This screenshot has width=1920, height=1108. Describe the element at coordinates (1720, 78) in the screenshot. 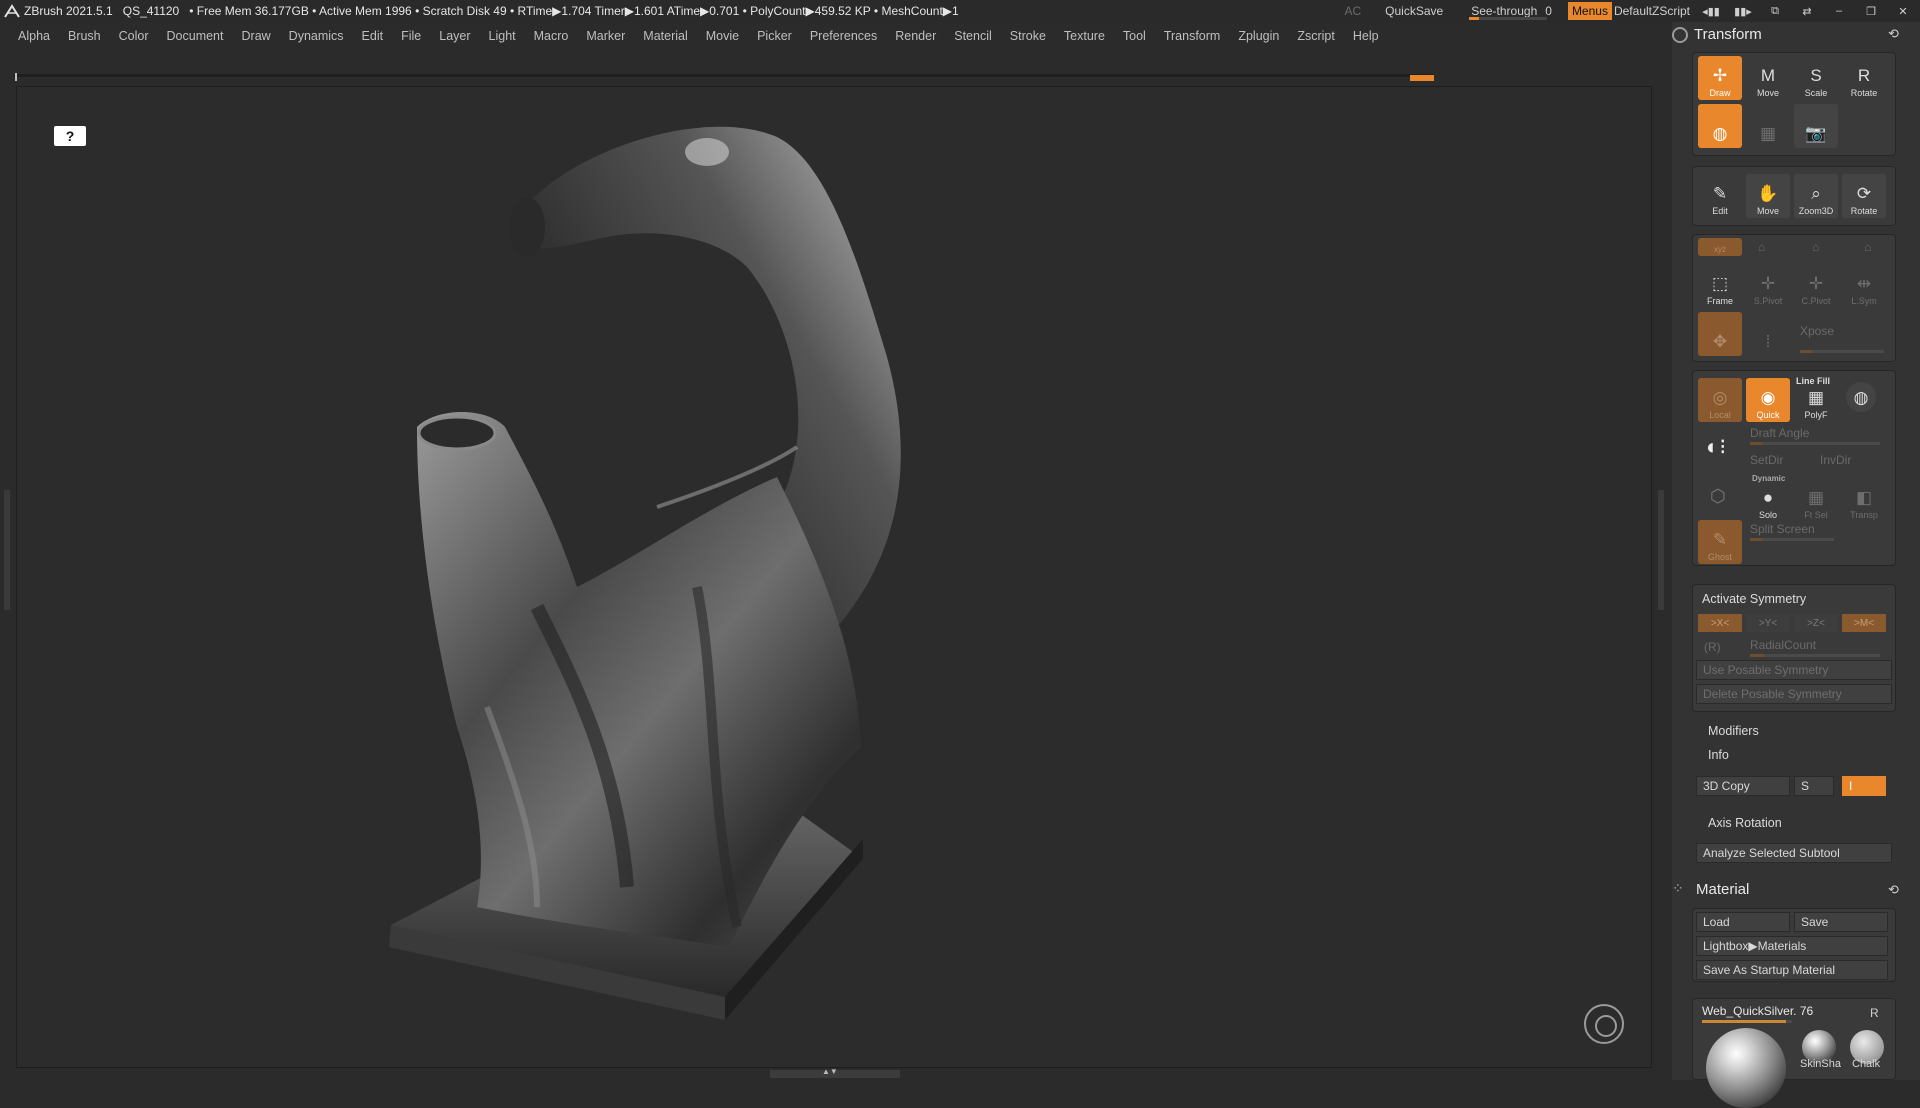

I see `draw-tool-button: ✢Draw` at that location.